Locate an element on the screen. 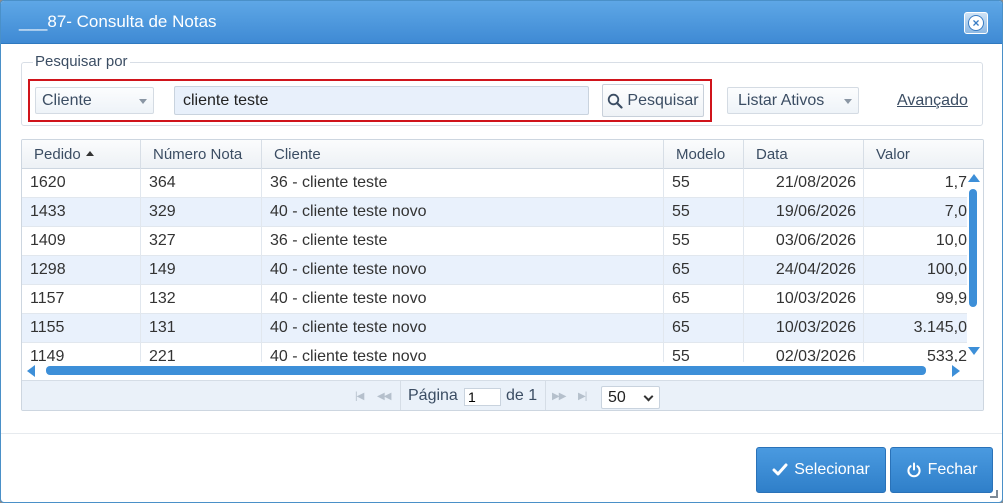 Image resolution: width=1003 pixels, height=503 pixels. vertical-scroll-thumb is located at coordinates (973, 248).